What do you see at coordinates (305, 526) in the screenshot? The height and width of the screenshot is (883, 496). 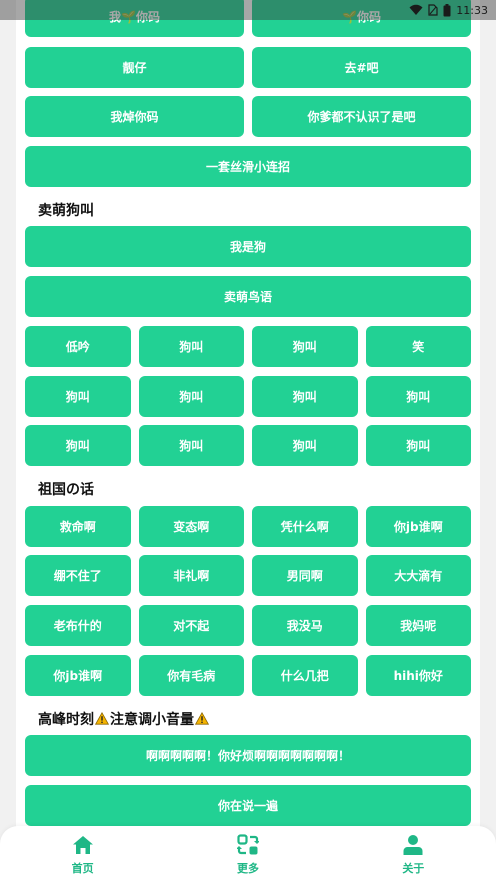 I see `sound-button: 凭什么啊` at bounding box center [305, 526].